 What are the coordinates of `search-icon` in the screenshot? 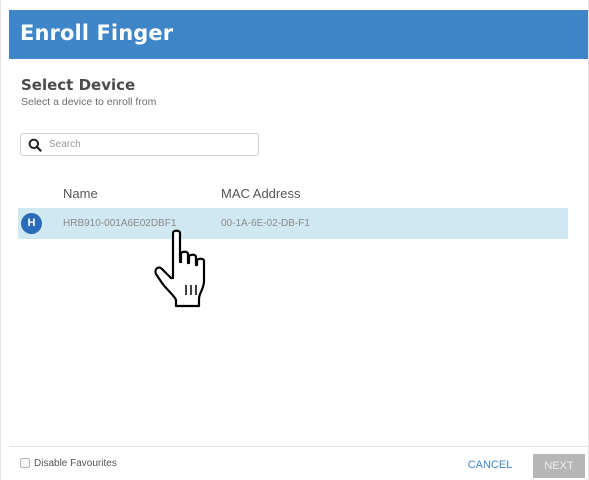 It's located at (35, 145).